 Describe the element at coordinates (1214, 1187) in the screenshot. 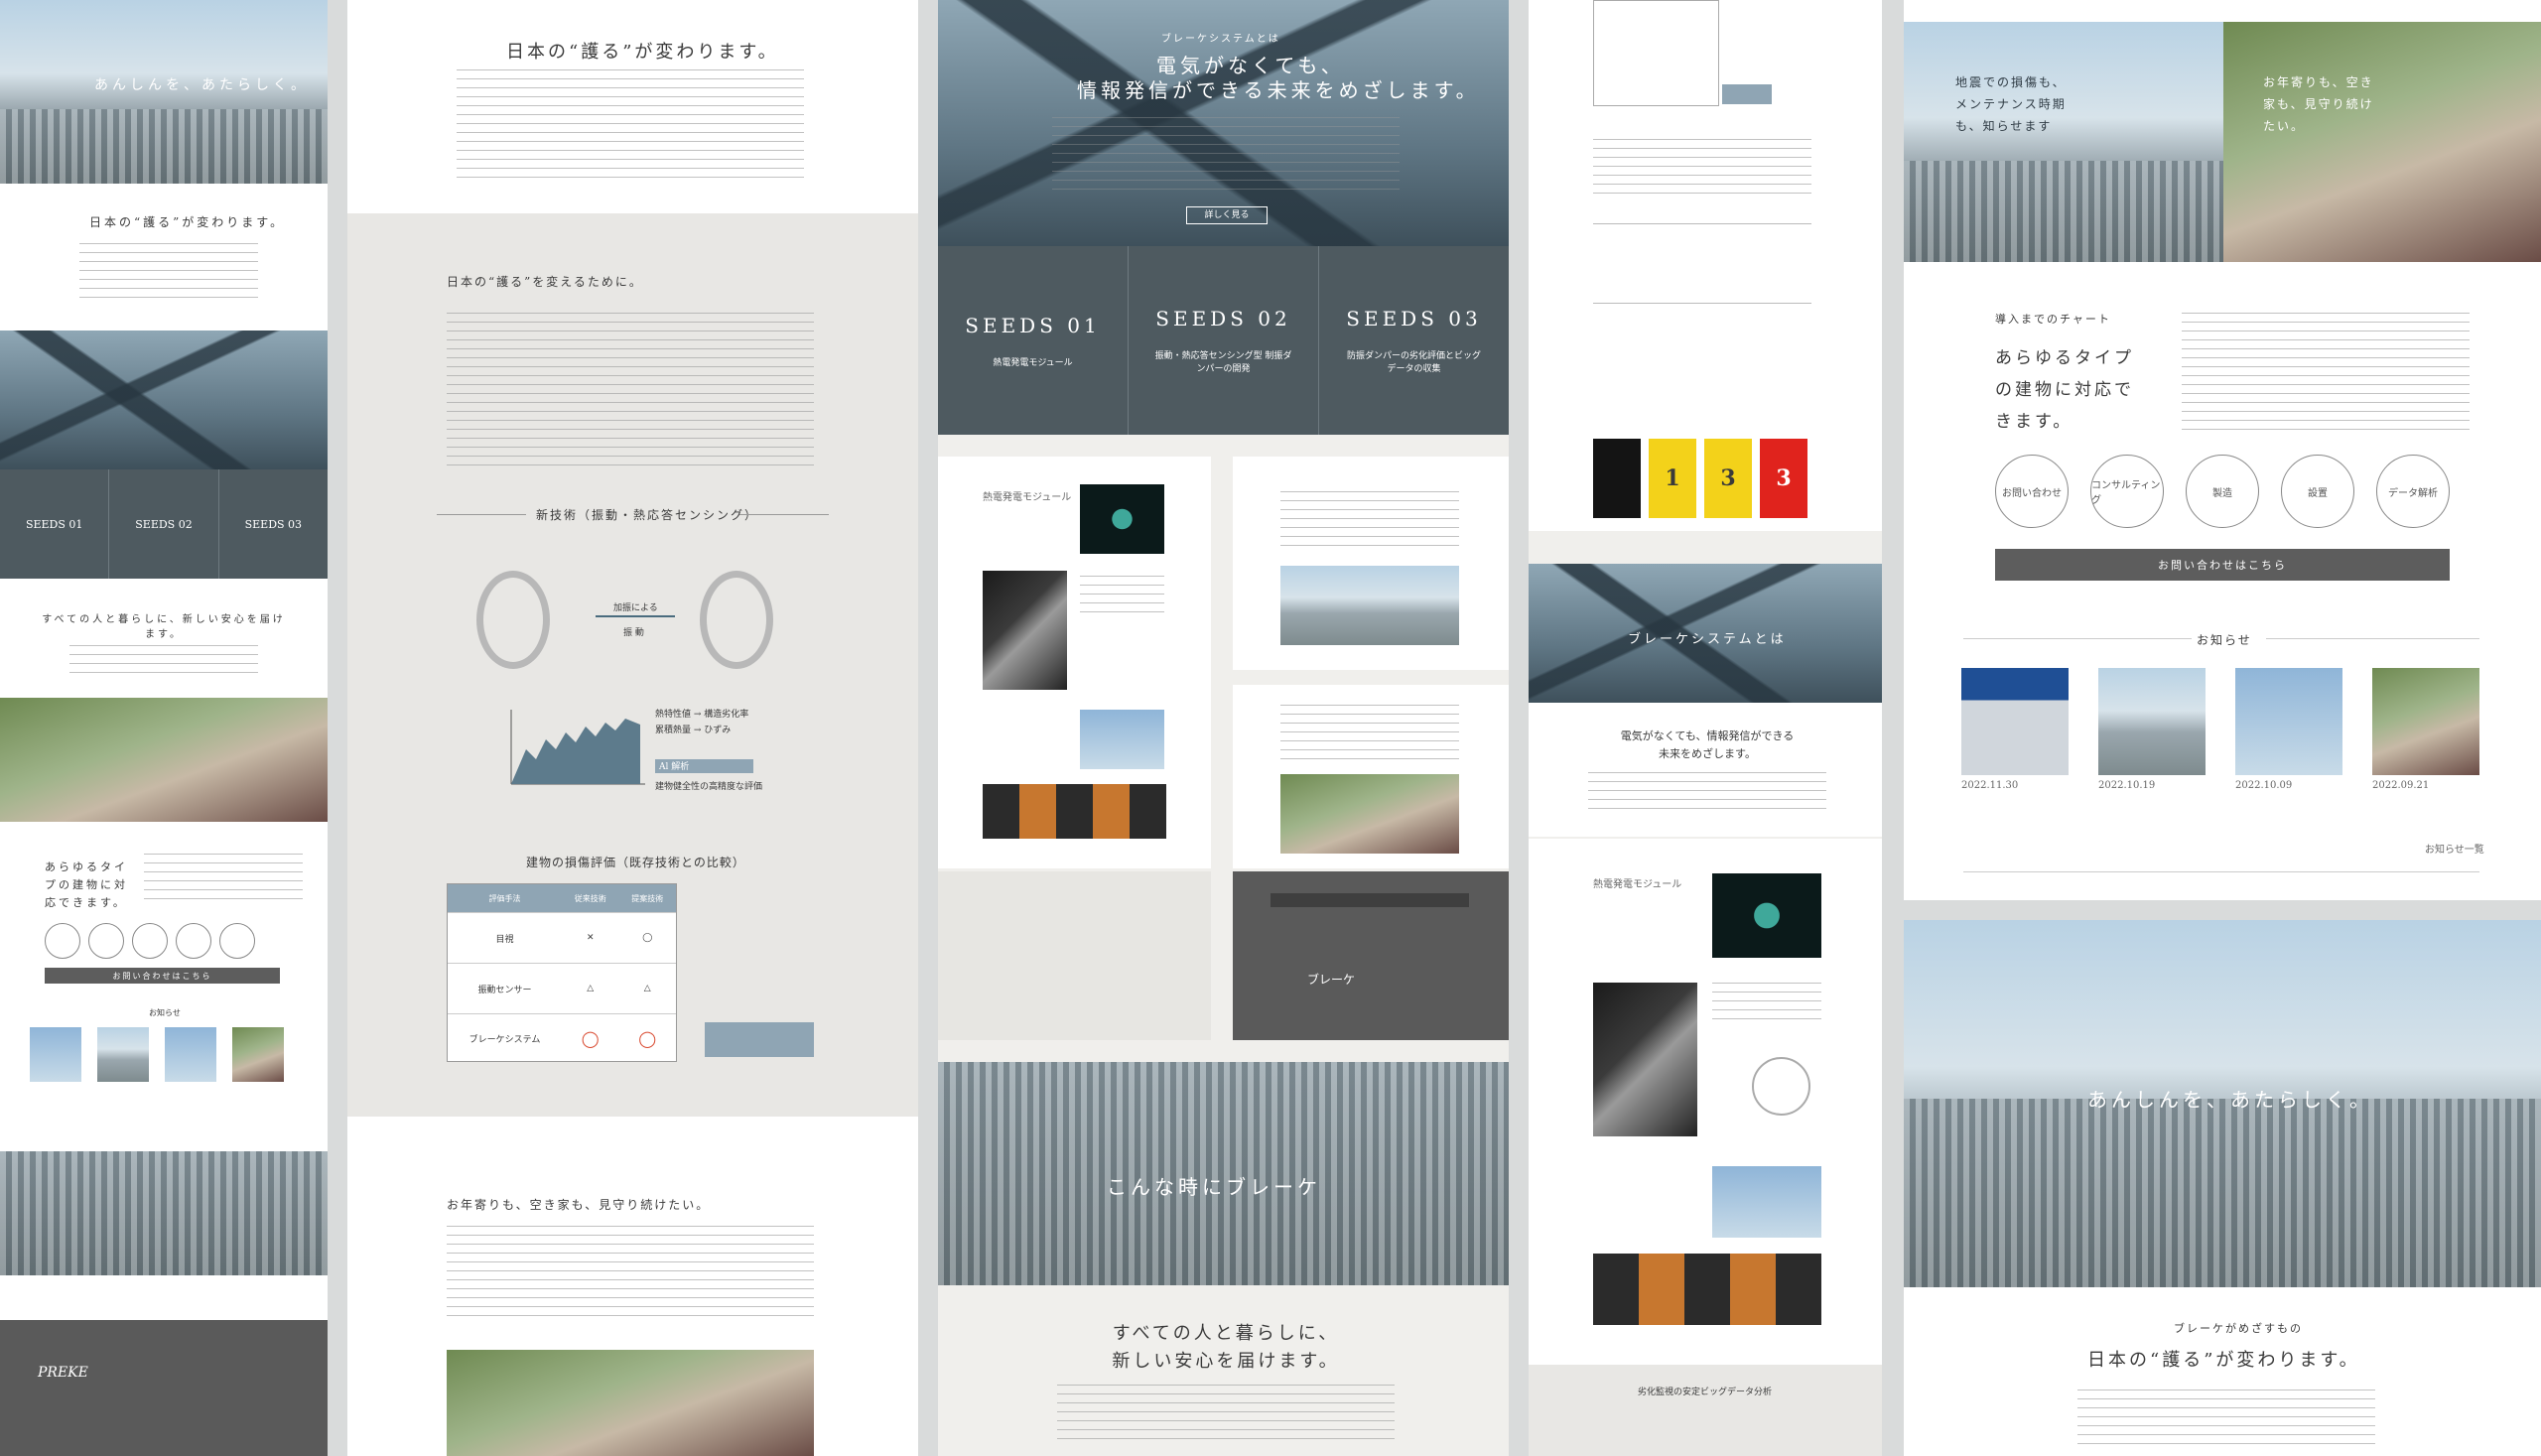

I see `city-caption: こんな時にブレーケ` at that location.